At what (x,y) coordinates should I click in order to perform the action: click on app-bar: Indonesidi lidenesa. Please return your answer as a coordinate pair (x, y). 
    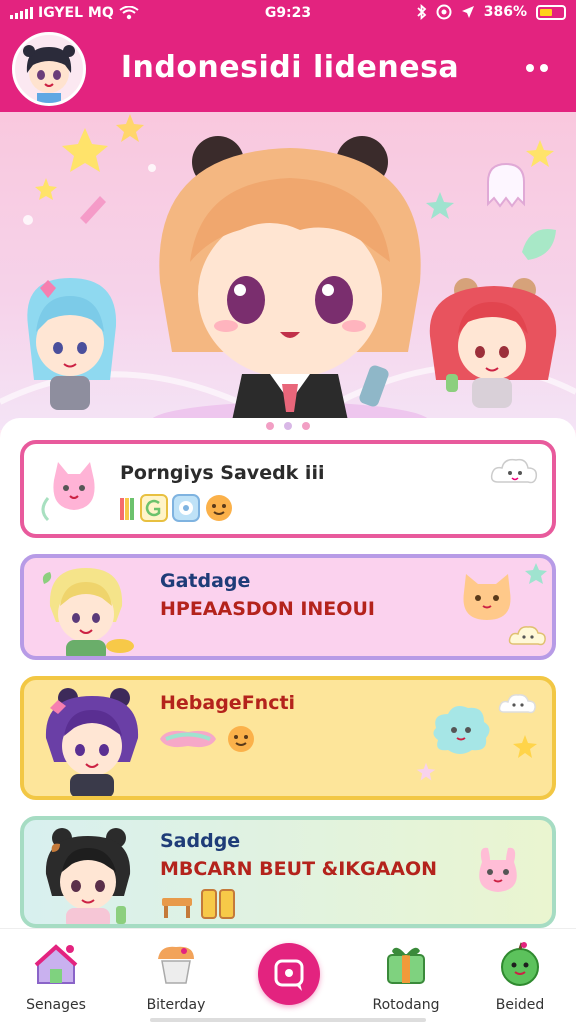
    Looking at the image, I should click on (288, 70).